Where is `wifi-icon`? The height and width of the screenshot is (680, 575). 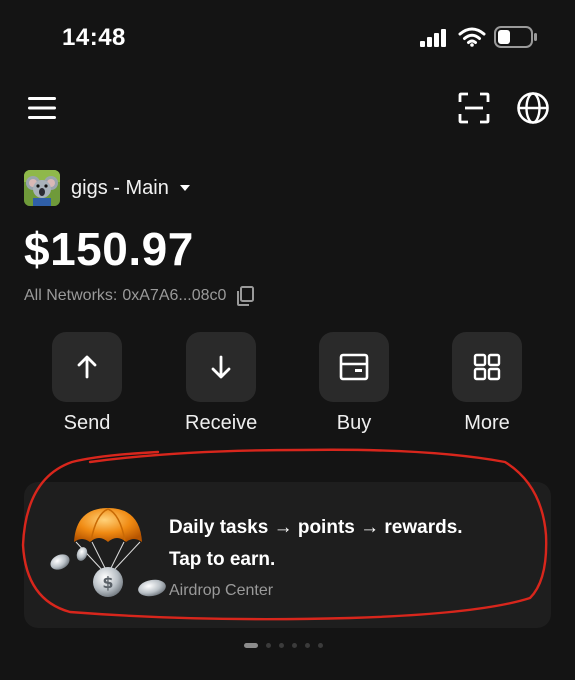 wifi-icon is located at coordinates (472, 37).